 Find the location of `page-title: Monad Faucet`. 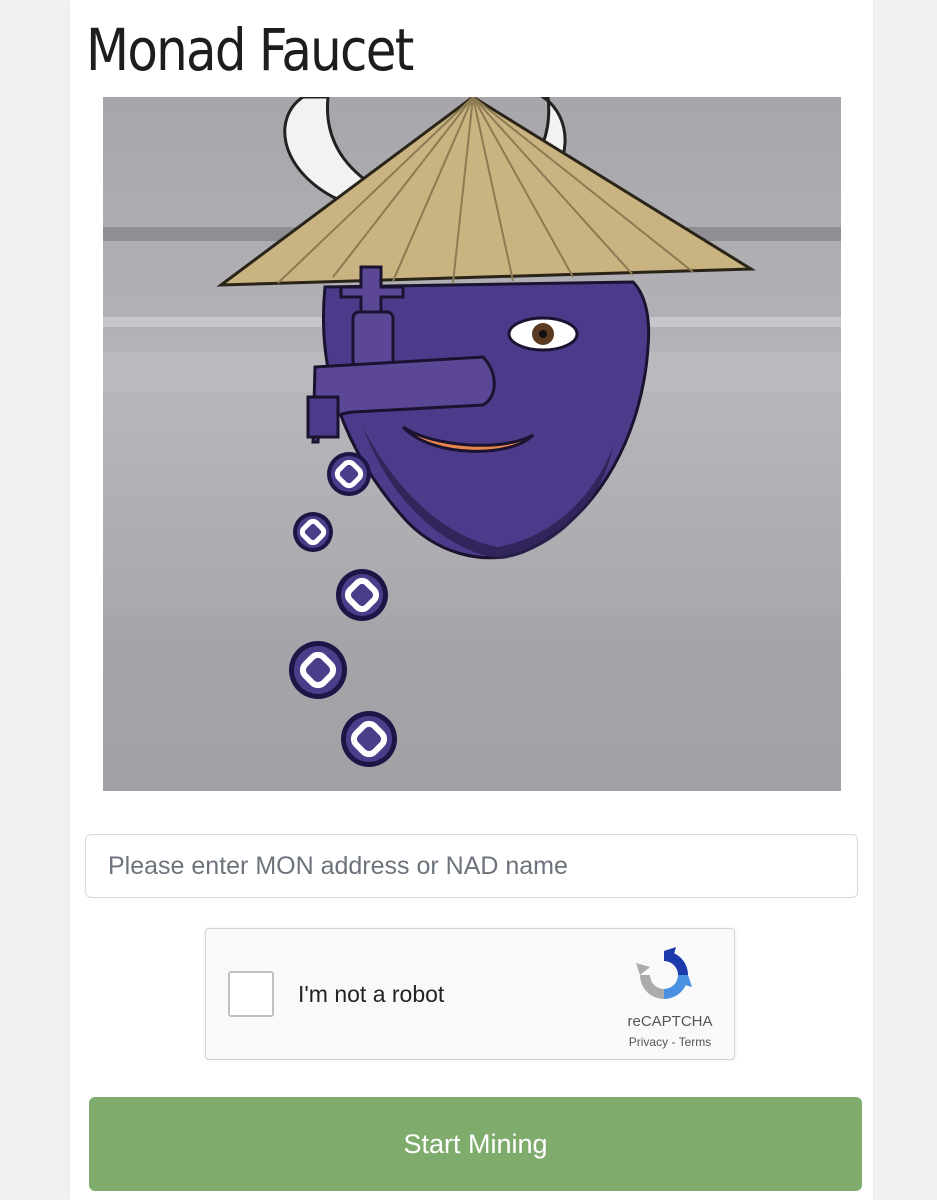

page-title: Monad Faucet is located at coordinates (250, 50).